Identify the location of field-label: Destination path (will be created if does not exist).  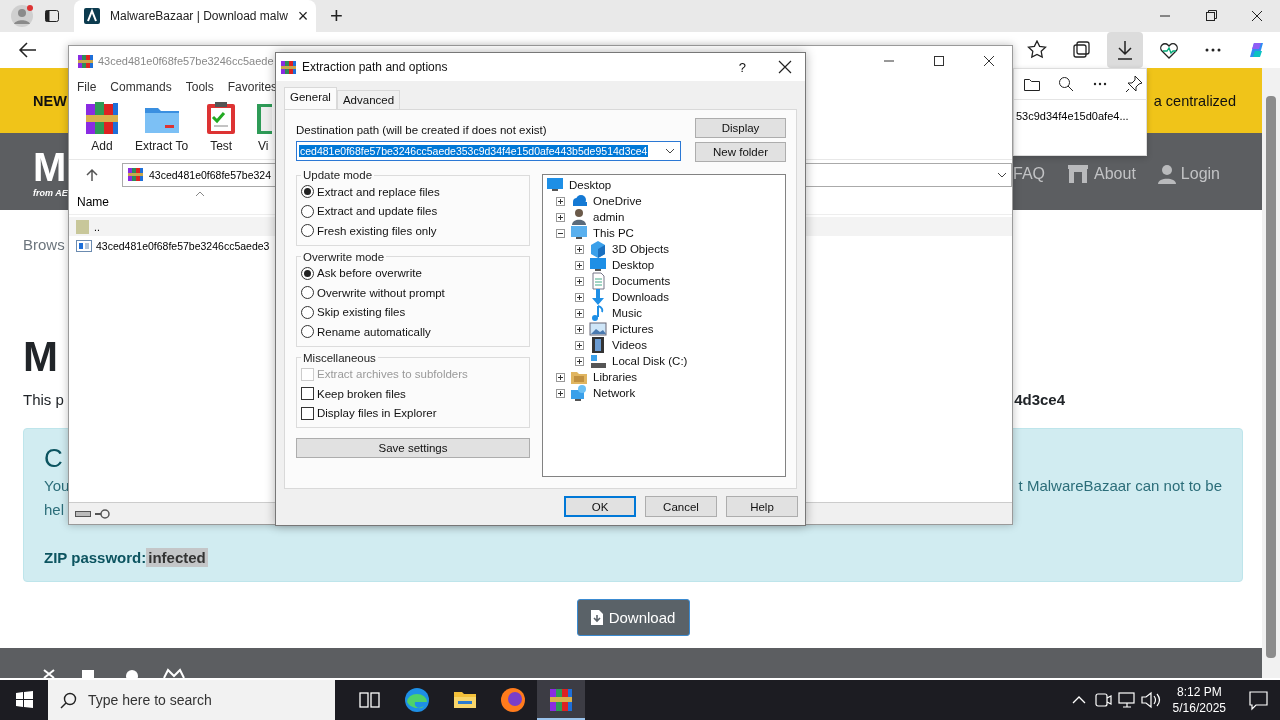
(422, 130).